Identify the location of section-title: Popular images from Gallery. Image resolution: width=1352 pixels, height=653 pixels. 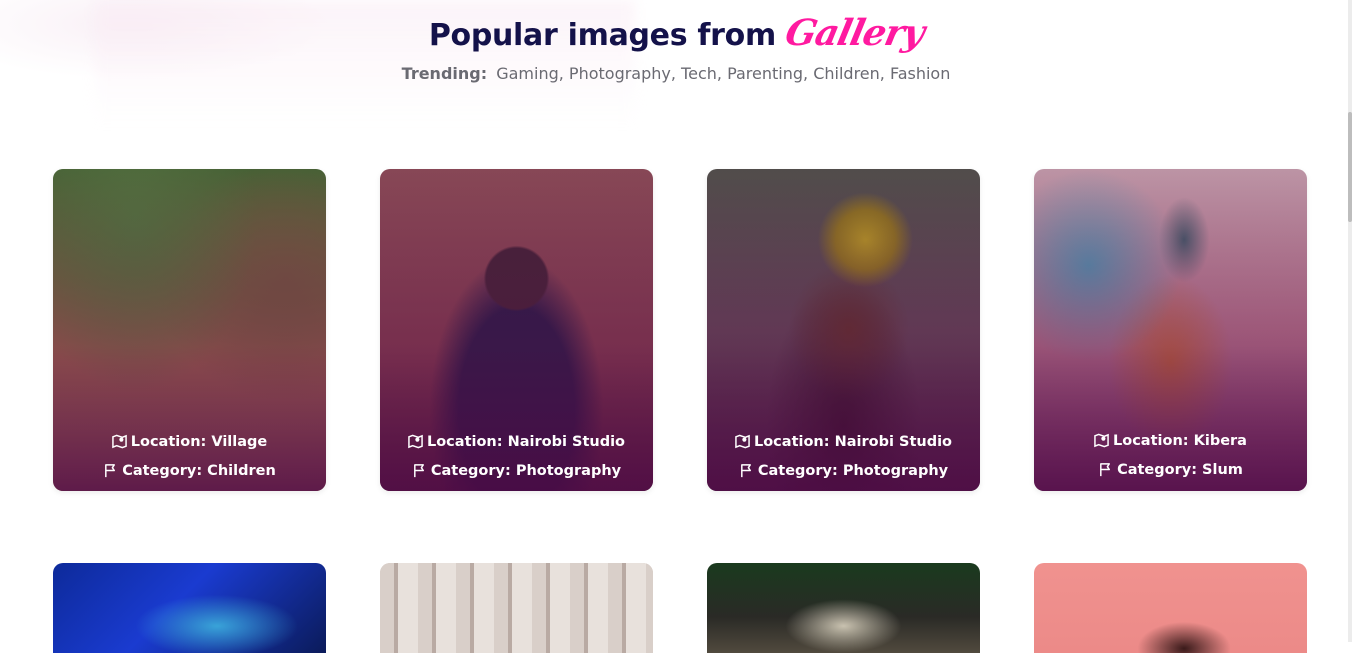
(678, 33).